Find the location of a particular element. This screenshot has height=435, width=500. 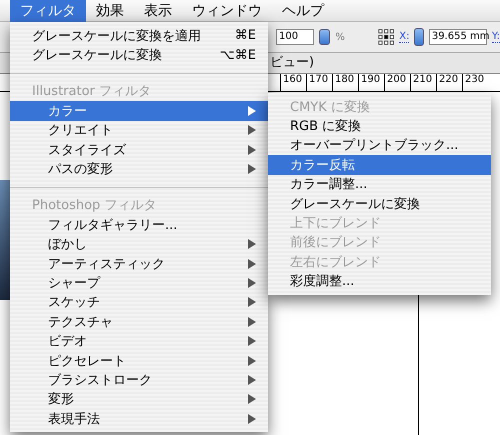

shortcut-label: ⌘E is located at coordinates (245, 36).